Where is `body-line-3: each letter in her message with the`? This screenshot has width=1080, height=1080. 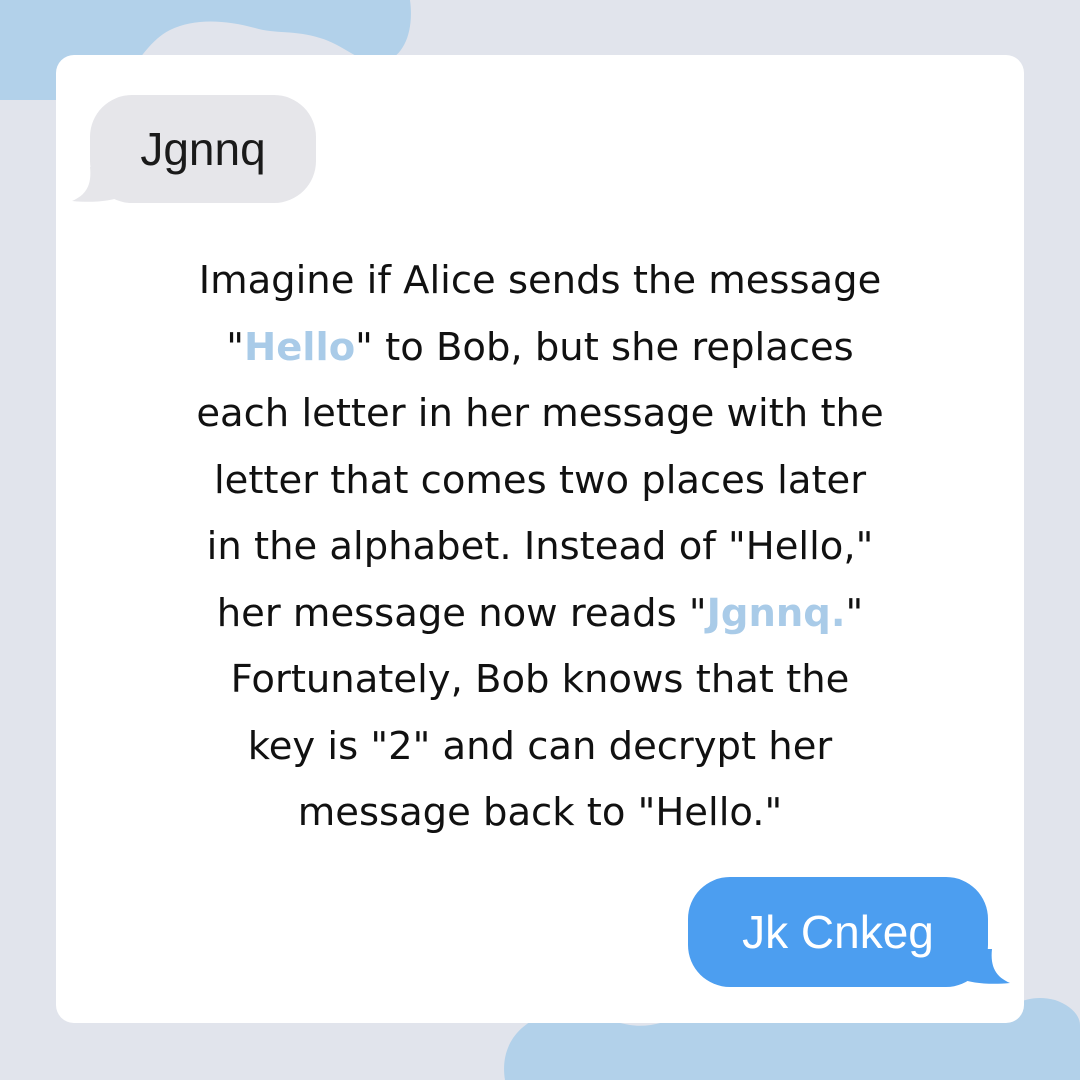 body-line-3: each letter in her message with the is located at coordinates (540, 413).